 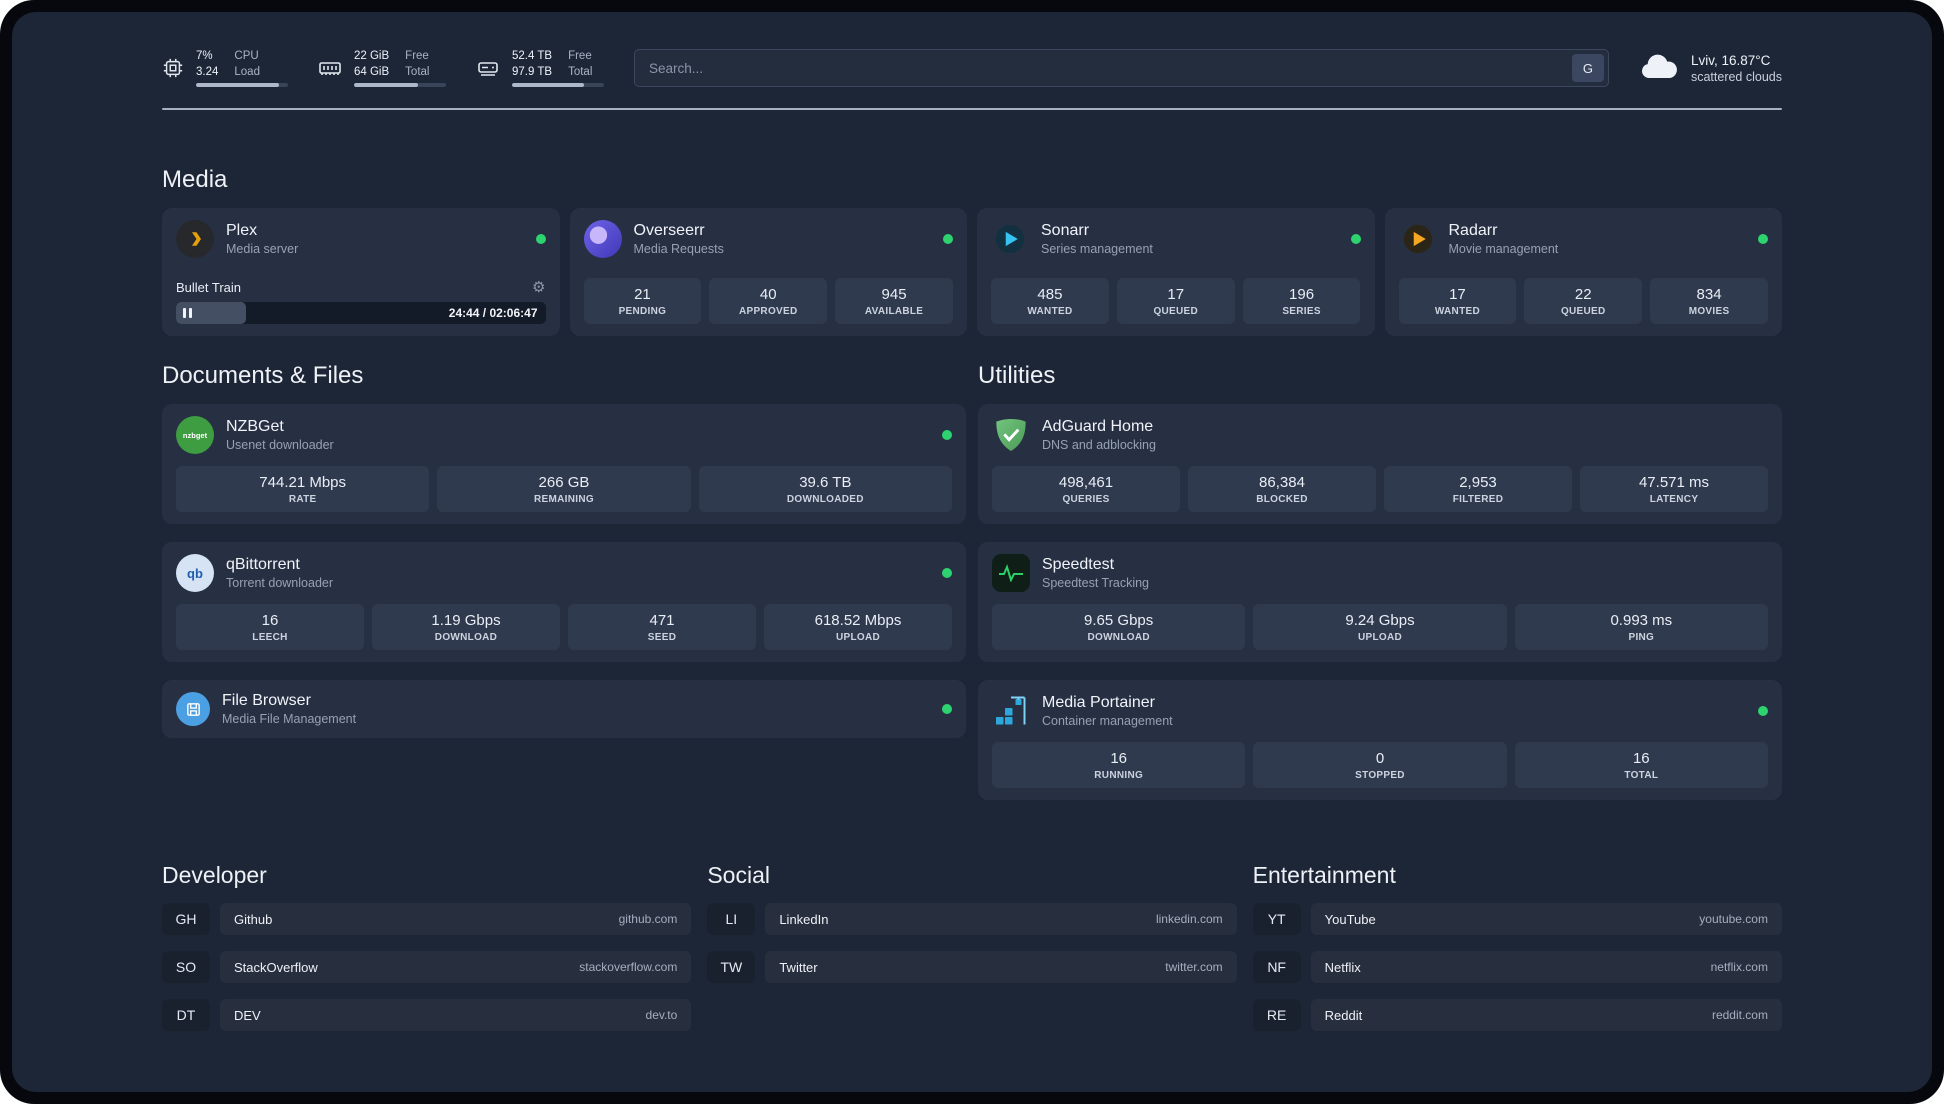 What do you see at coordinates (972, 109) in the screenshot?
I see `topbar-divider` at bounding box center [972, 109].